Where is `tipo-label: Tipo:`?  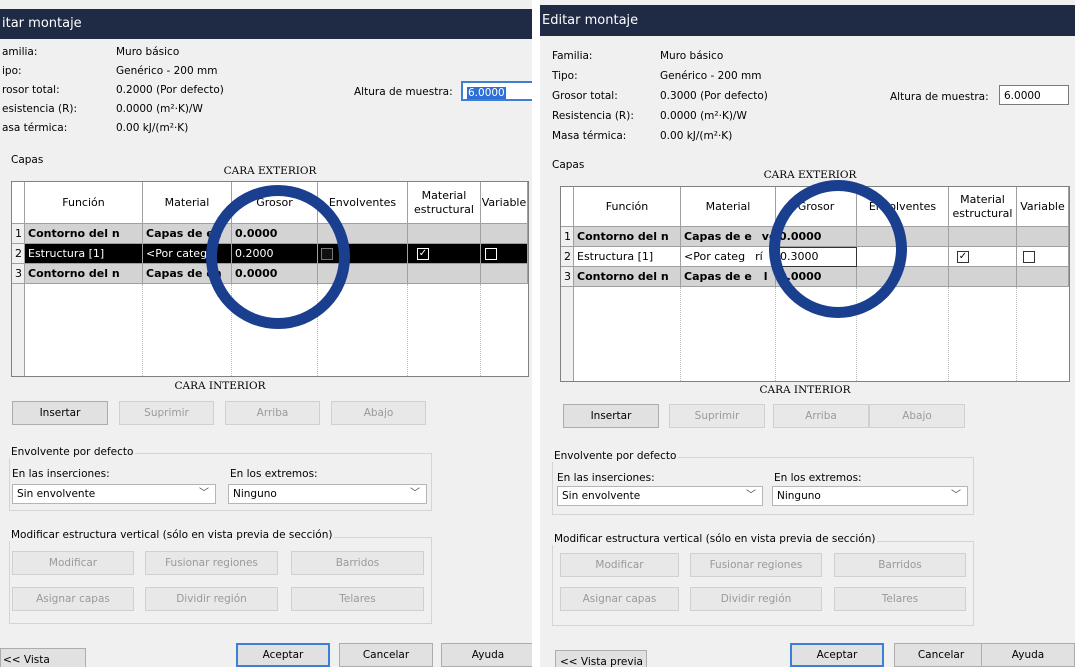 tipo-label: Tipo: is located at coordinates (565, 76).